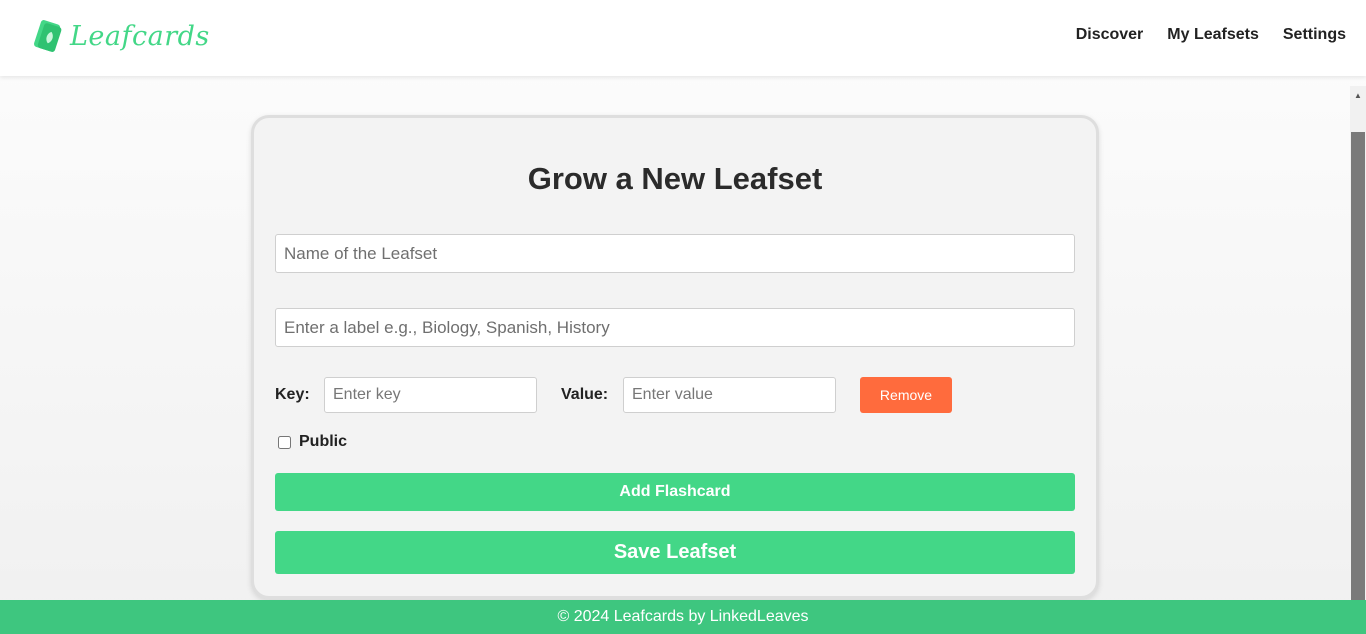  Describe the element at coordinates (729, 395) in the screenshot. I see `flashcard-value-input` at that location.